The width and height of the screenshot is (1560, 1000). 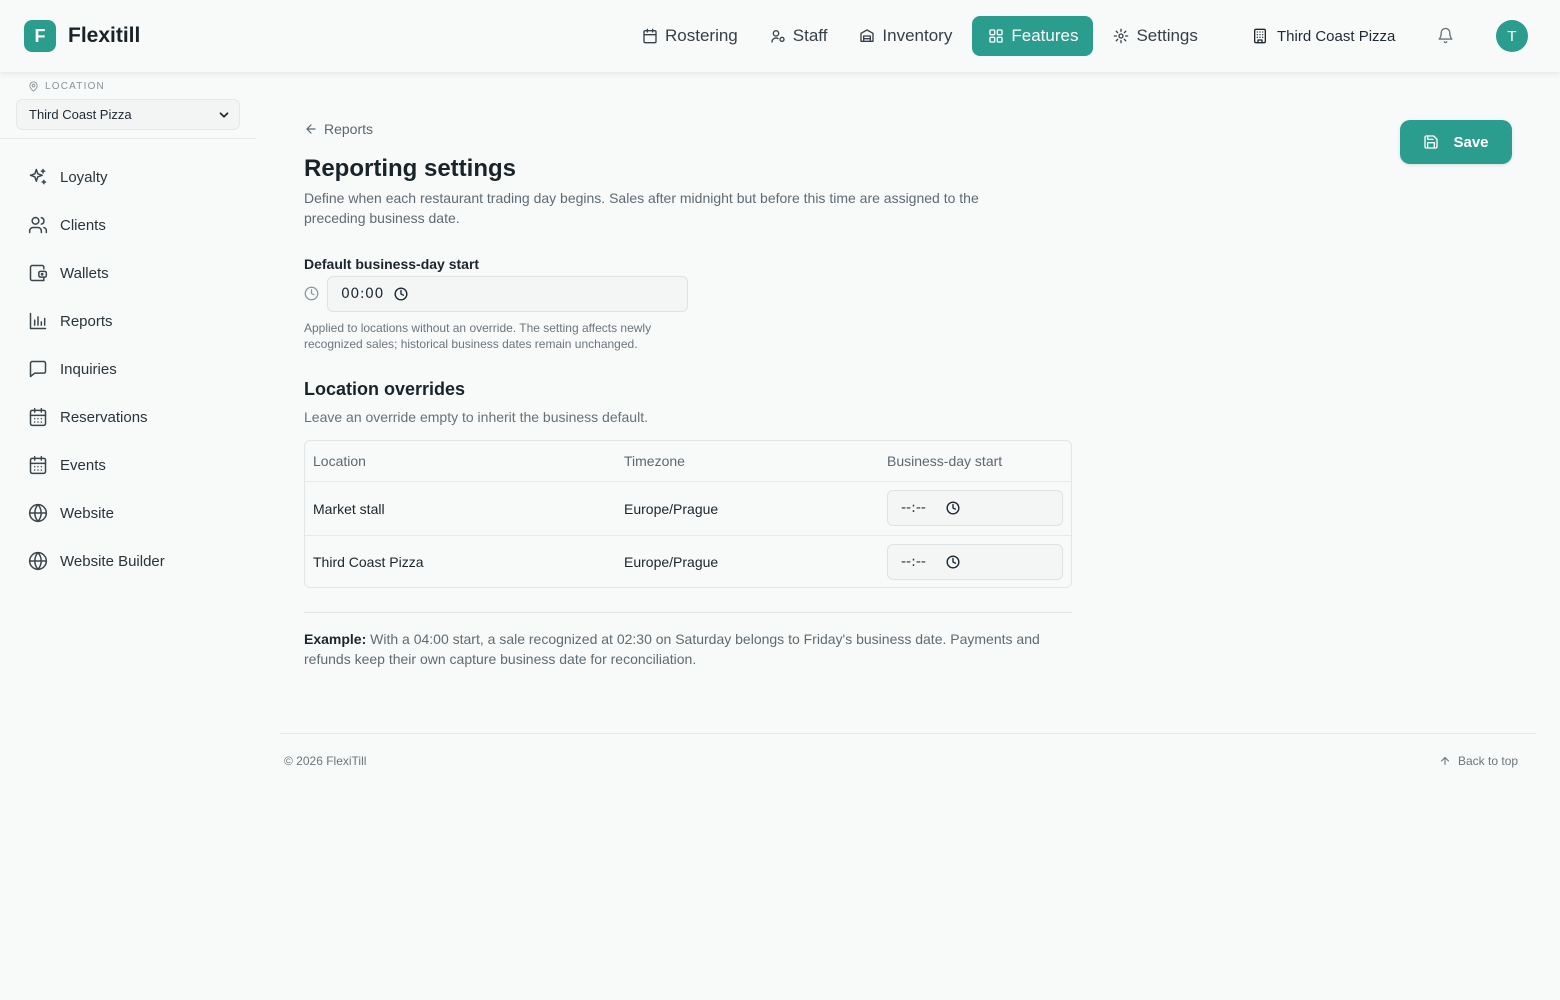 What do you see at coordinates (339, 461) in the screenshot?
I see `column-header-location: Location` at bounding box center [339, 461].